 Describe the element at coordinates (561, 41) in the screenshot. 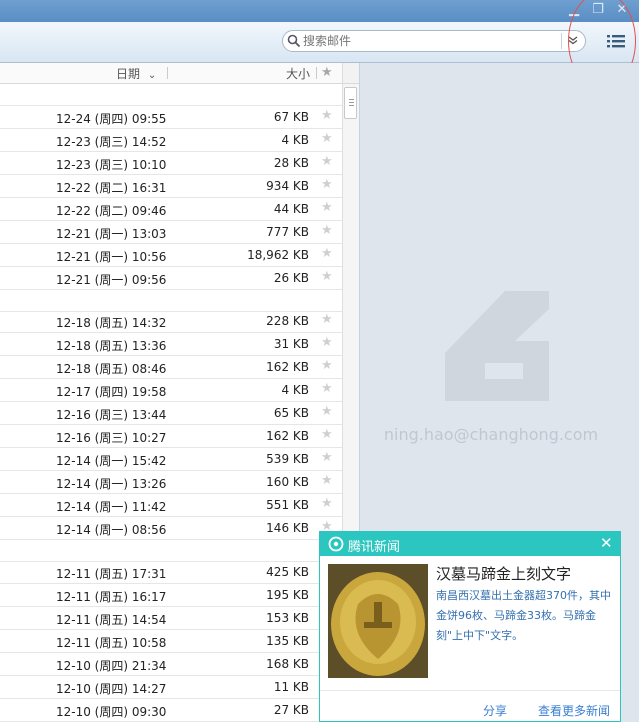

I see `search-divider` at that location.